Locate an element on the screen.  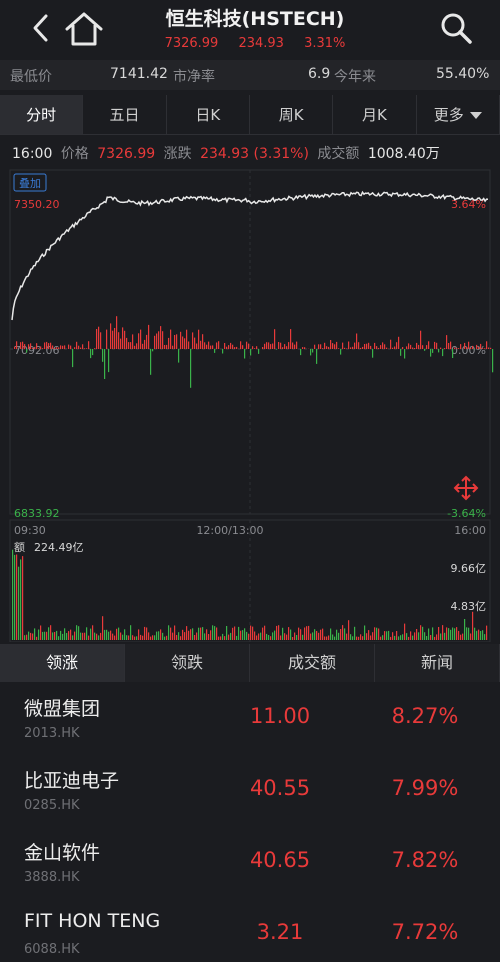
tab-daily-k: 日K is located at coordinates (208, 114).